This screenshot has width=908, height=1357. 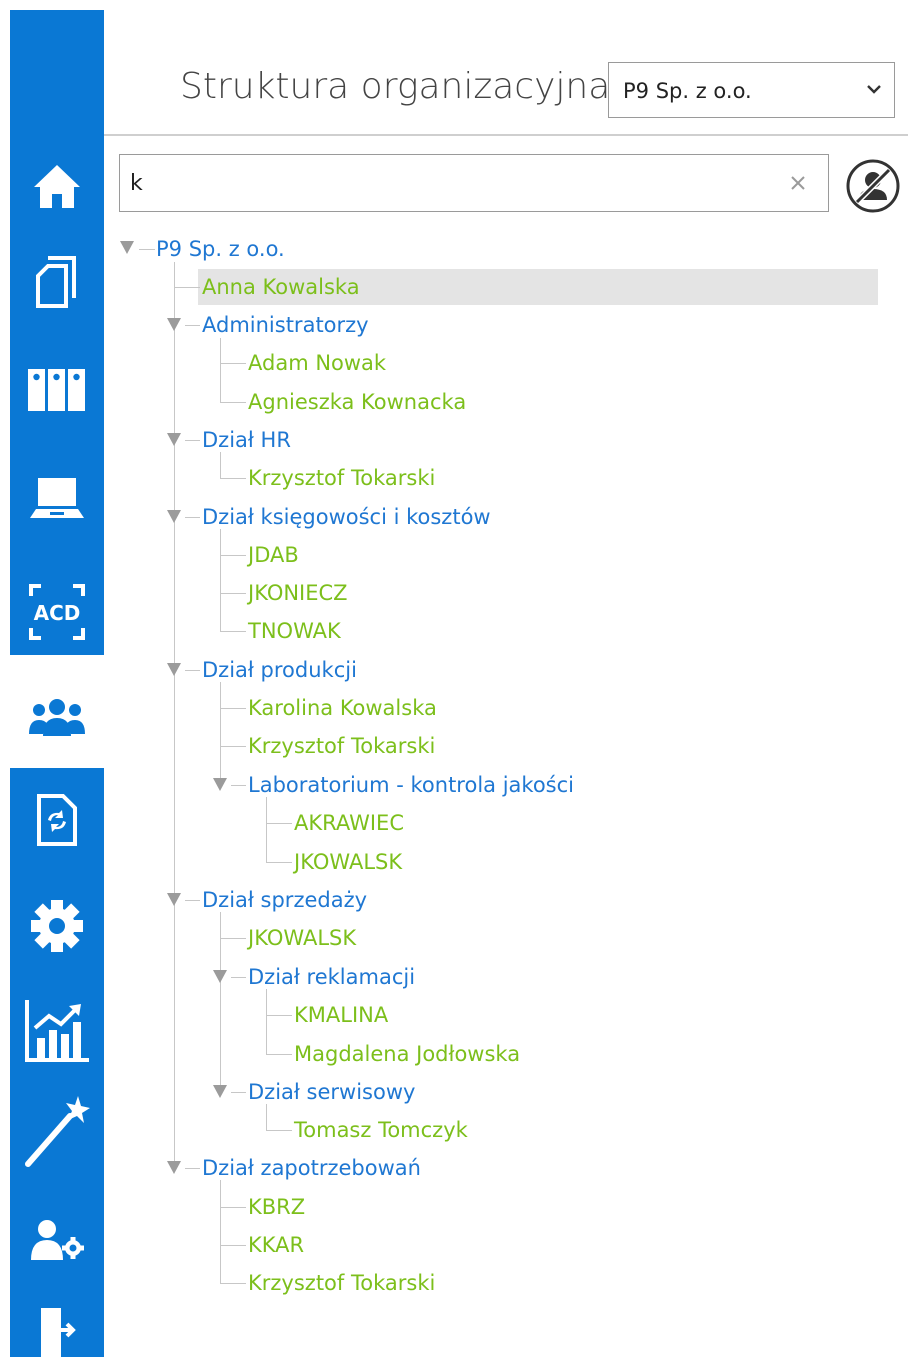 I want to click on tree-node-person: Agnieszka Kownacka, so click(x=357, y=402).